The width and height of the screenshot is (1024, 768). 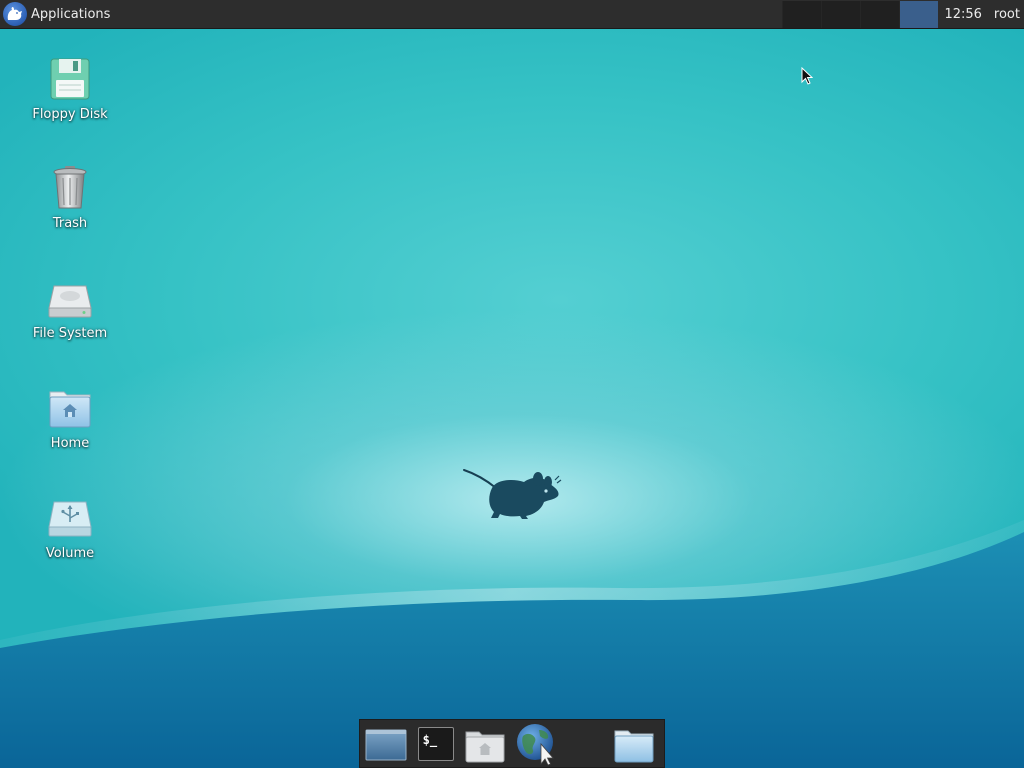 I want to click on desktop-icon-floppy-disk: Floppy Disk, so click(x=70, y=88).